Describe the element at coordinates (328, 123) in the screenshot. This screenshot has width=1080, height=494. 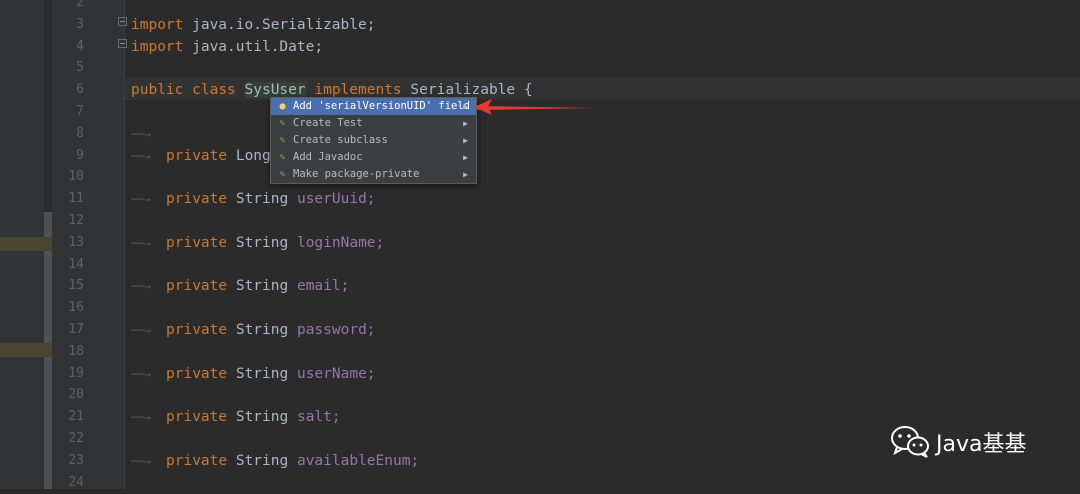
I see `menu-item-label: Create Test` at that location.